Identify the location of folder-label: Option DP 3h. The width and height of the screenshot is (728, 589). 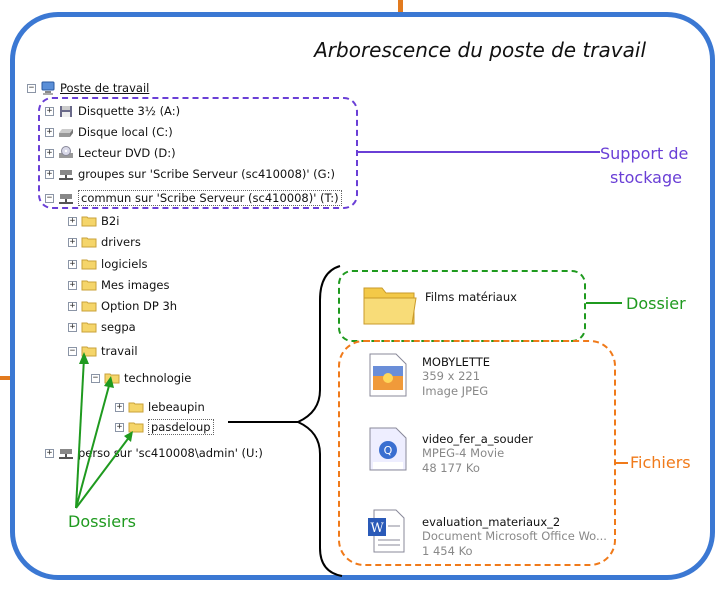
(139, 306).